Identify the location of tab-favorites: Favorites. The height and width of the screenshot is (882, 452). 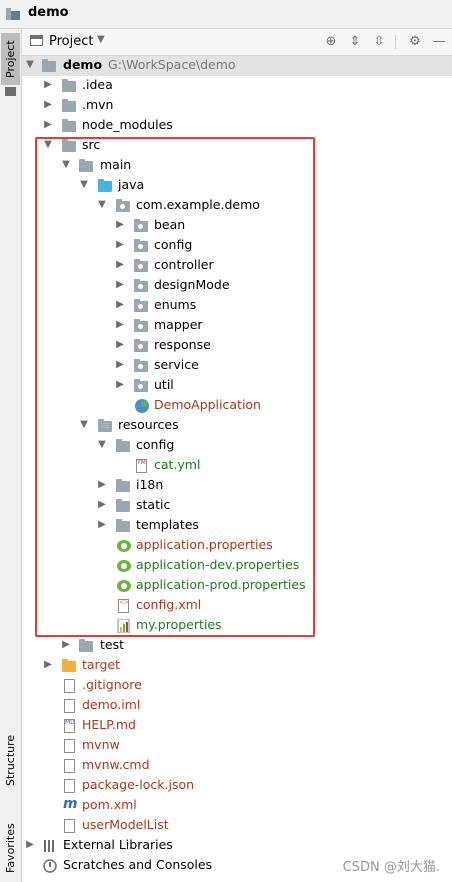
(10, 848).